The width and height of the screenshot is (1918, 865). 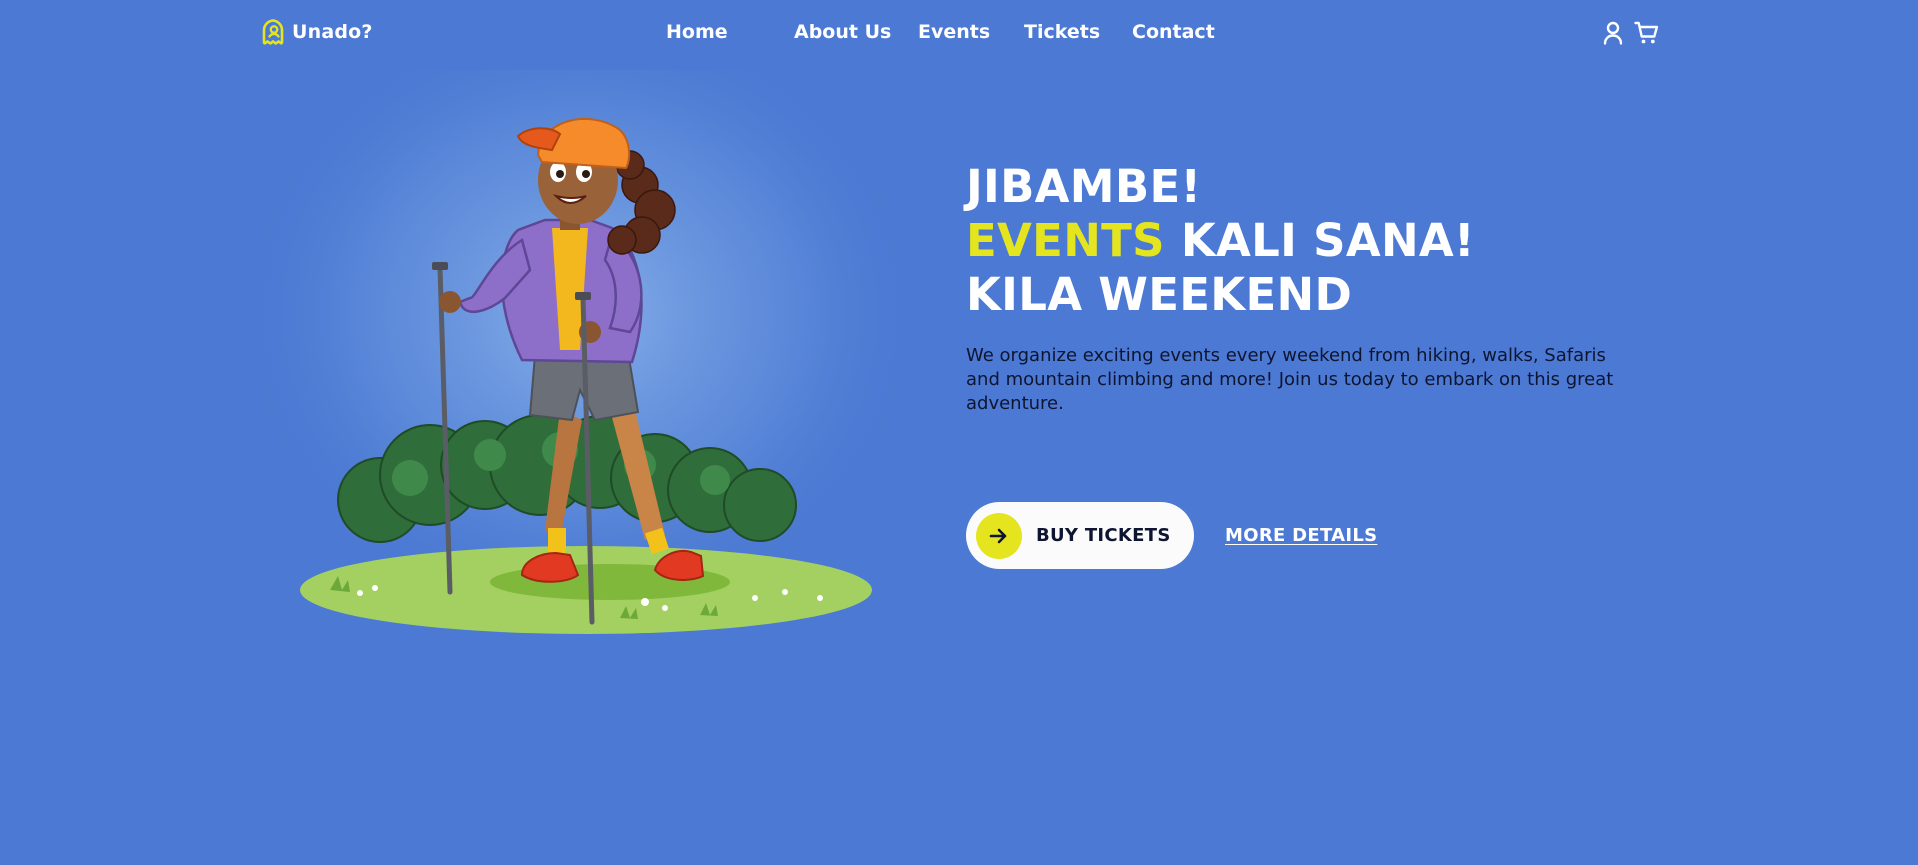 What do you see at coordinates (697, 32) in the screenshot?
I see `nav-link-home: Home` at bounding box center [697, 32].